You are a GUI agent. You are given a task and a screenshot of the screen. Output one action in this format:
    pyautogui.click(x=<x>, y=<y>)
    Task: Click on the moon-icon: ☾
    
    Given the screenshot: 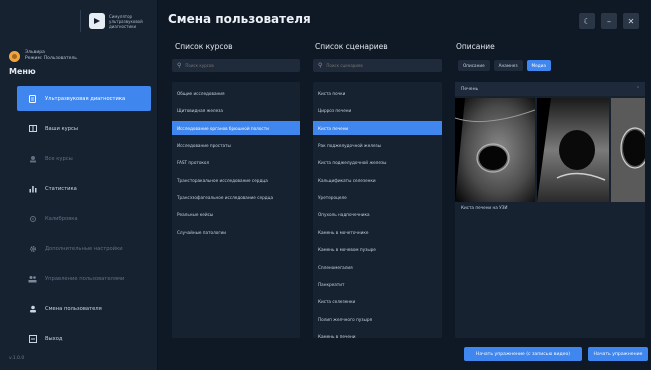 What is the action you would take?
    pyautogui.click(x=587, y=21)
    